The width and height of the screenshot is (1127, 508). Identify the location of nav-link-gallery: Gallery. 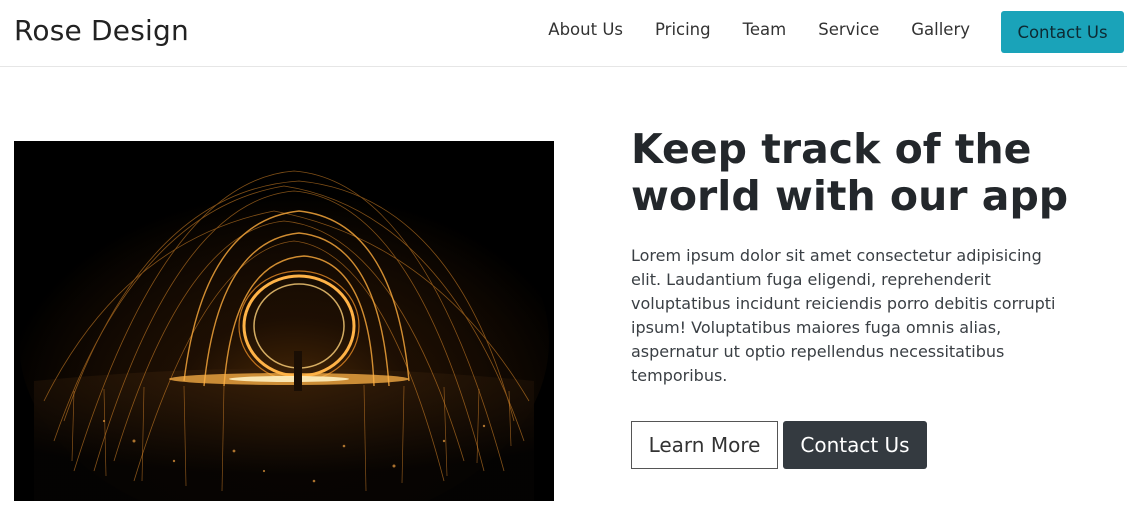
(940, 30).